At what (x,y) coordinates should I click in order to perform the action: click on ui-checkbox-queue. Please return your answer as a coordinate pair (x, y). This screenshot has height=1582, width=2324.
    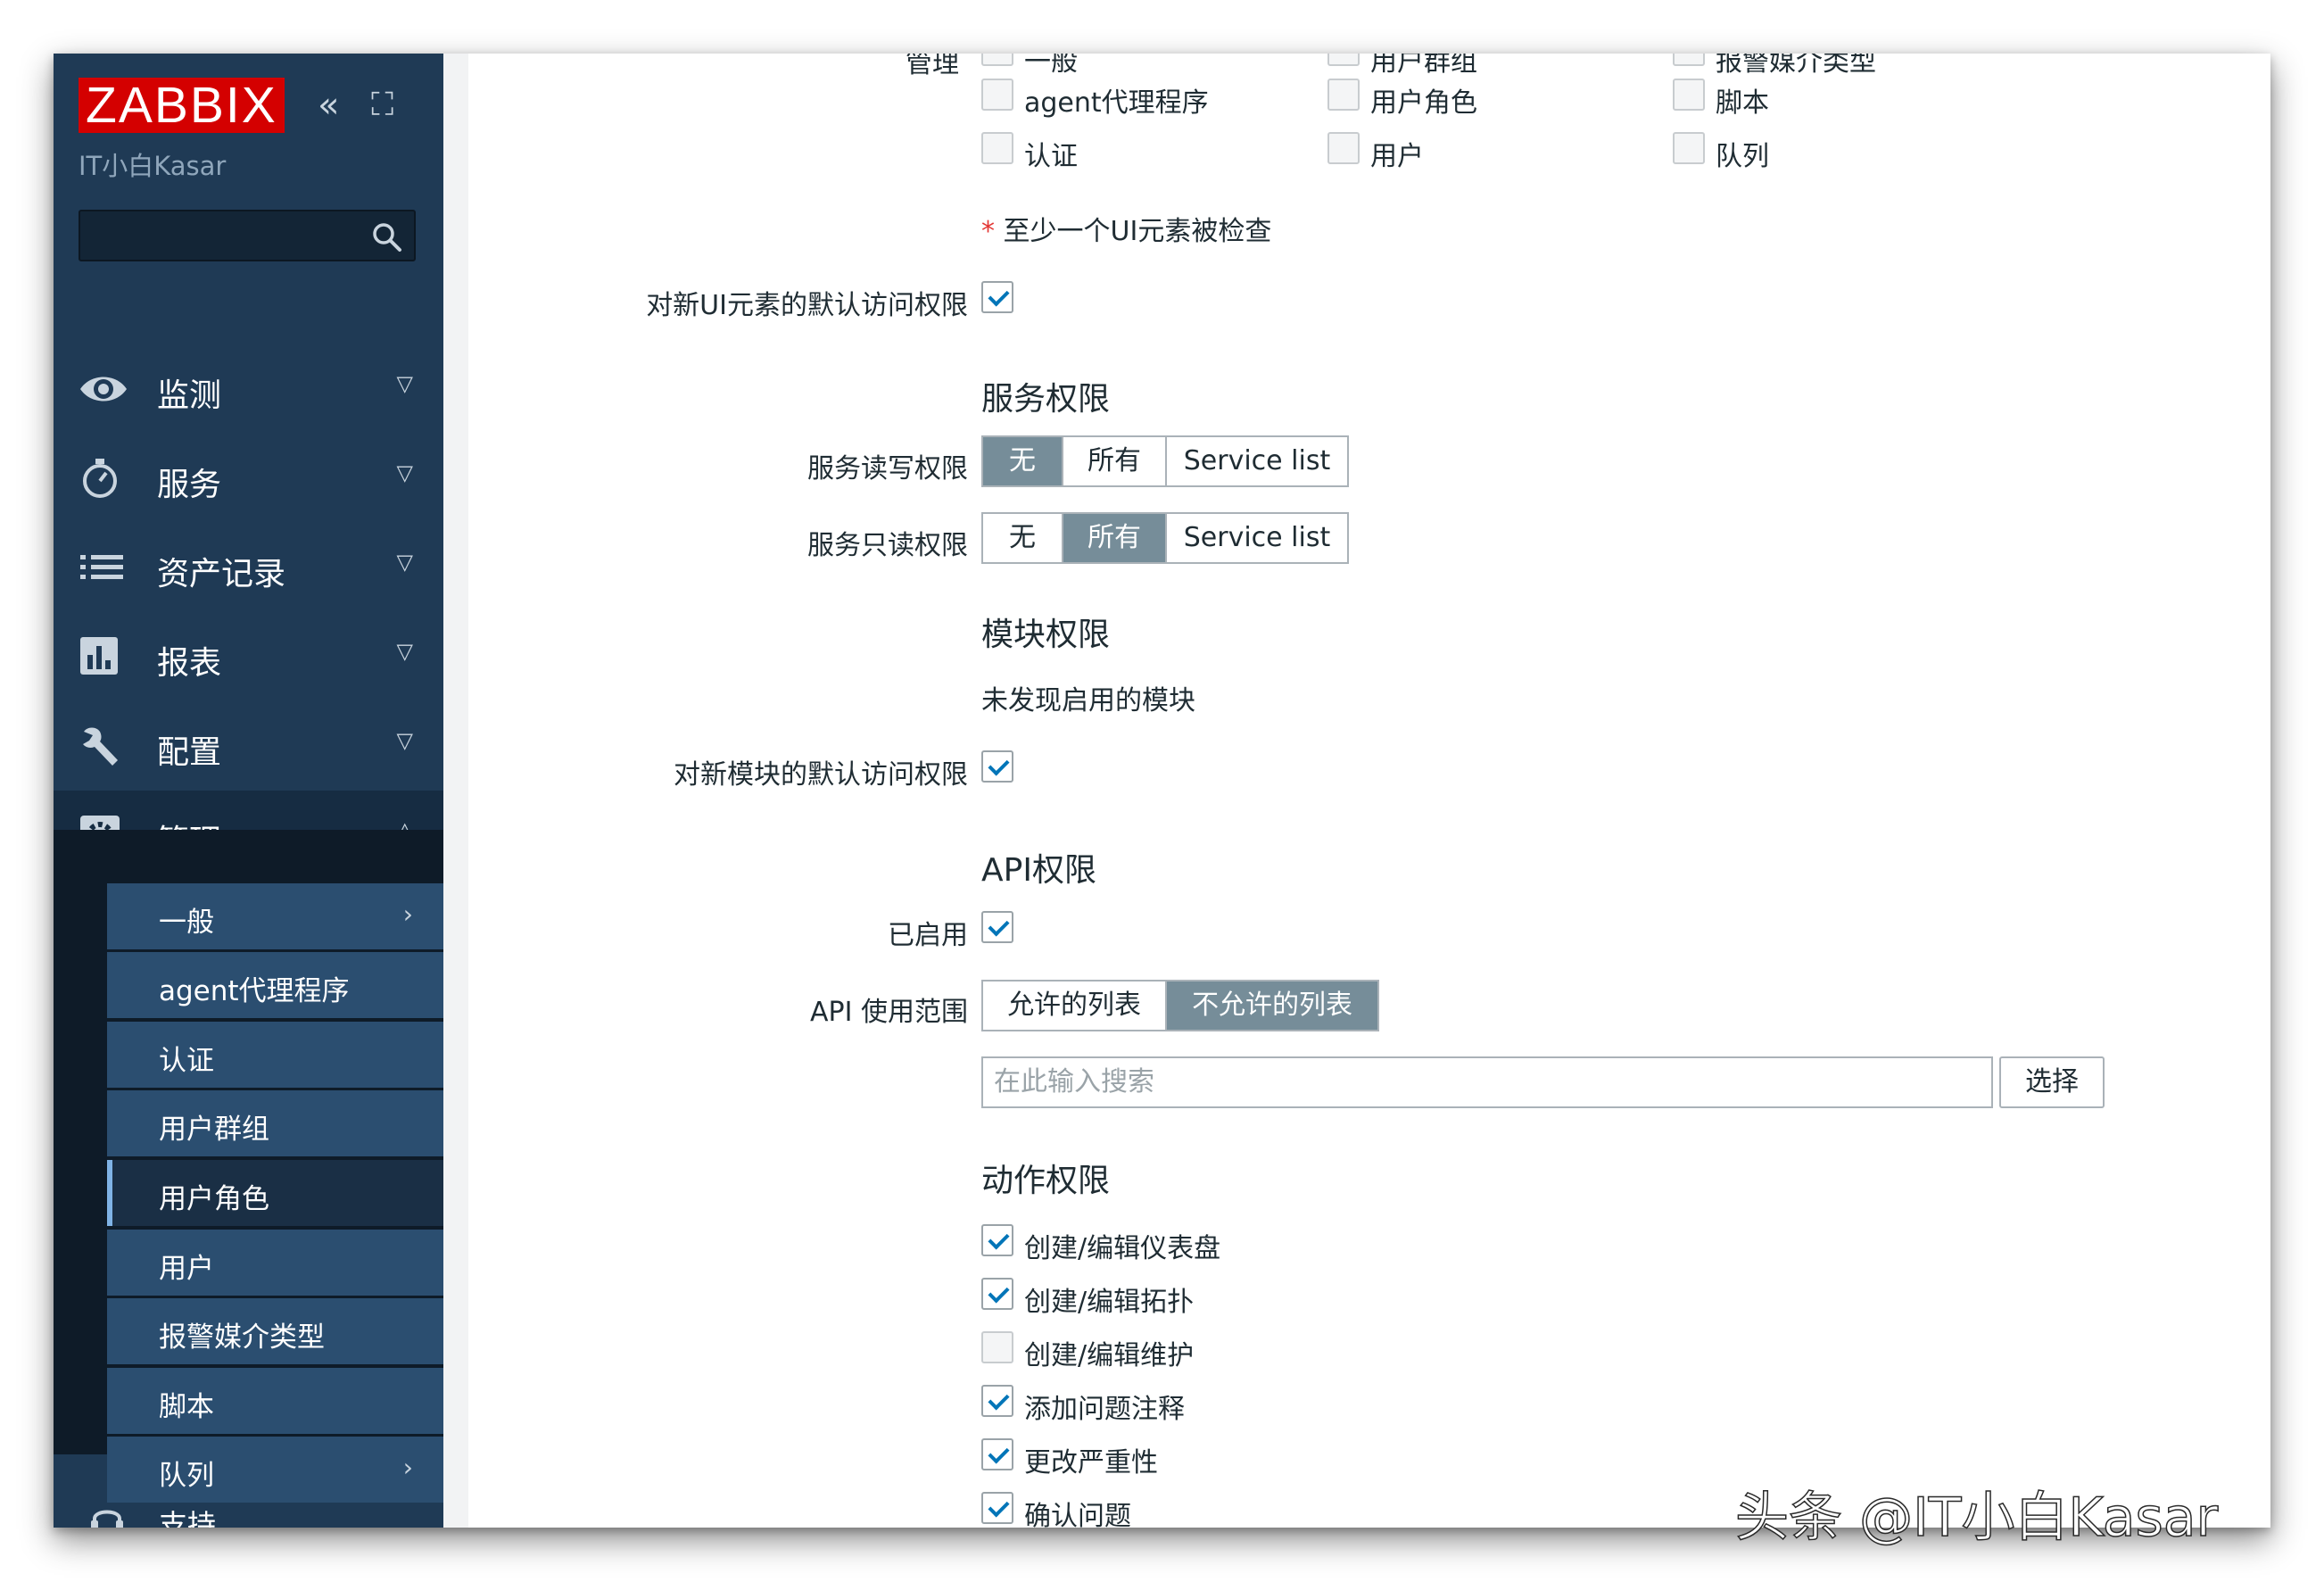
    Looking at the image, I should click on (1689, 148).